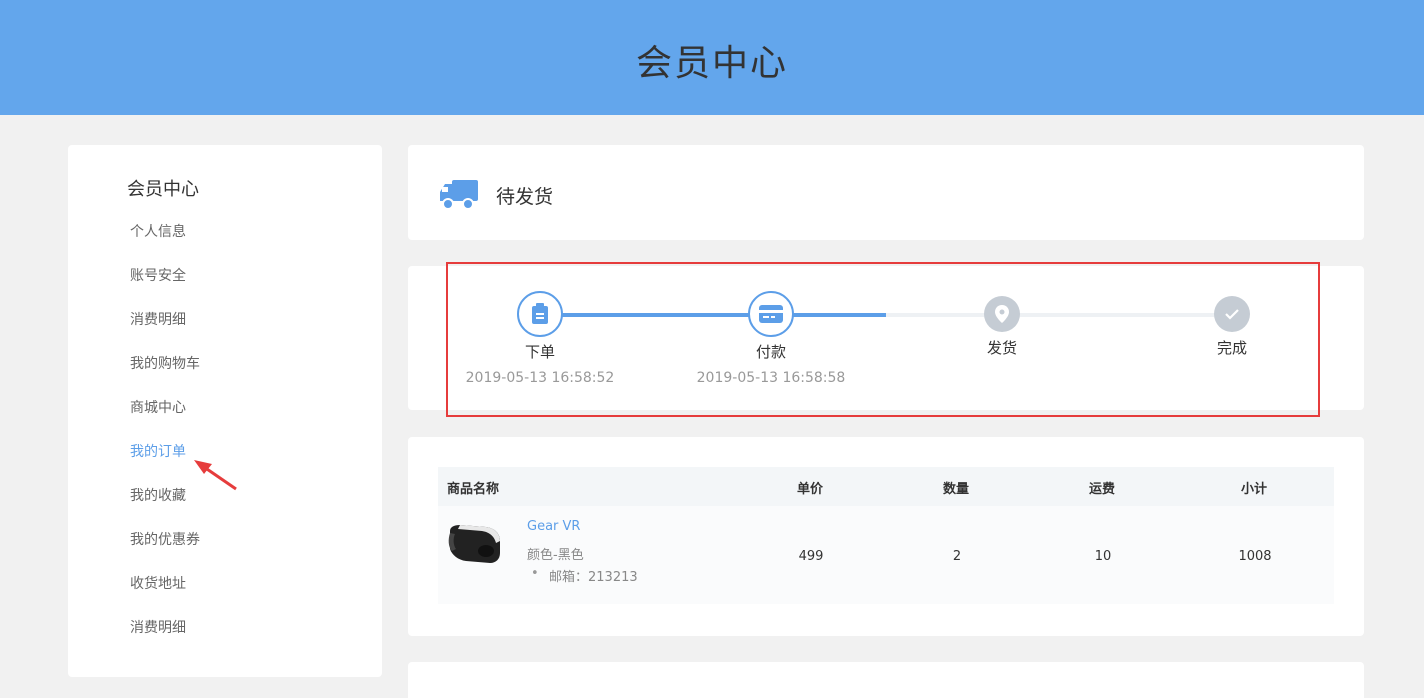  What do you see at coordinates (158, 407) in the screenshot?
I see `sidebar-item-mall-center: 商城中心` at bounding box center [158, 407].